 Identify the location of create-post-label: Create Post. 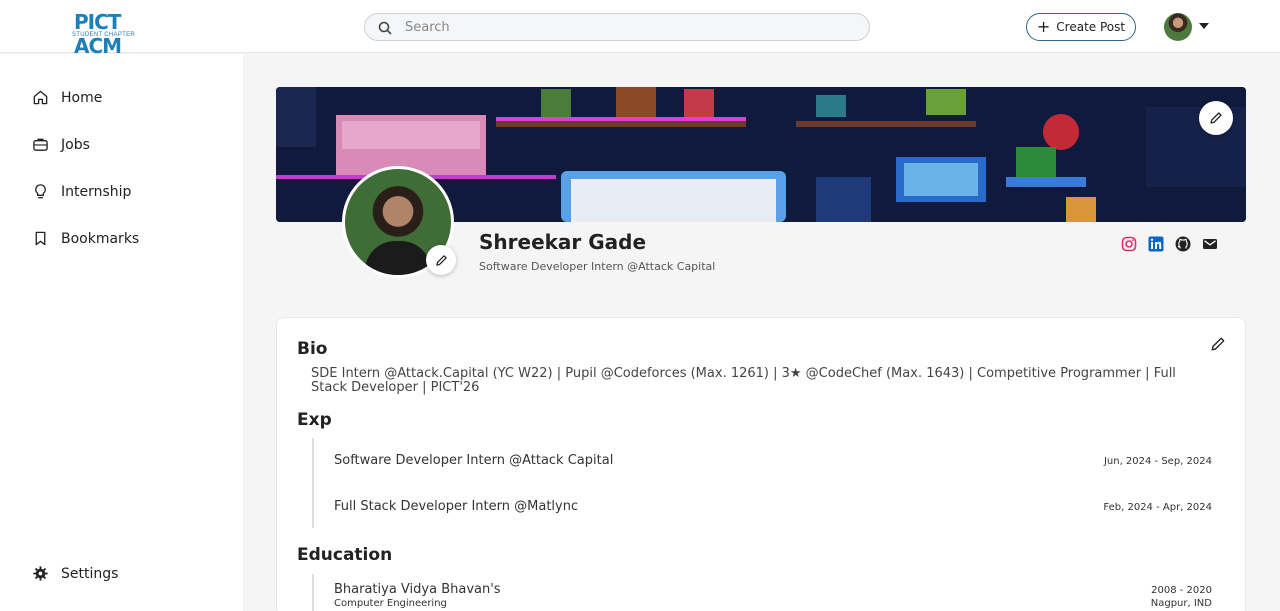
(1091, 27).